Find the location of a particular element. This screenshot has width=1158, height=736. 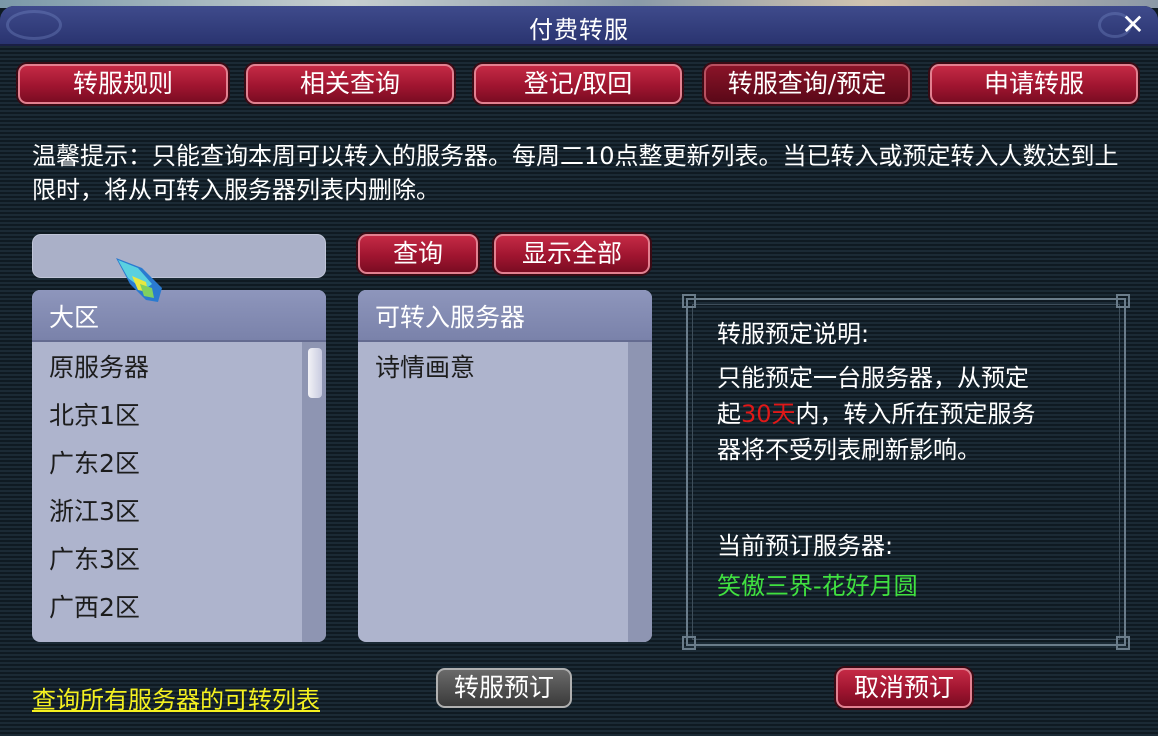

region-list-item: 广西2区 is located at coordinates (179, 608).